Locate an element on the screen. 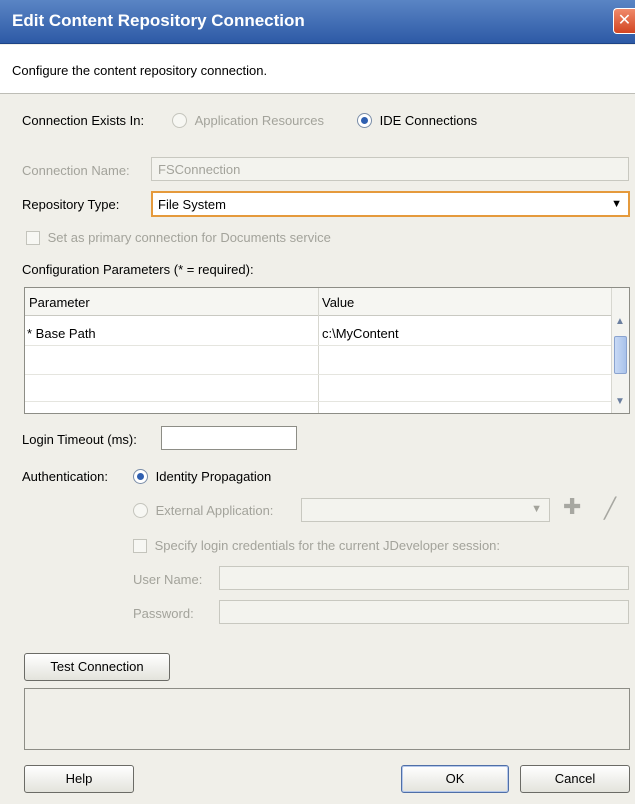 Image resolution: width=635 pixels, height=804 pixels. connection-status-area is located at coordinates (327, 719).